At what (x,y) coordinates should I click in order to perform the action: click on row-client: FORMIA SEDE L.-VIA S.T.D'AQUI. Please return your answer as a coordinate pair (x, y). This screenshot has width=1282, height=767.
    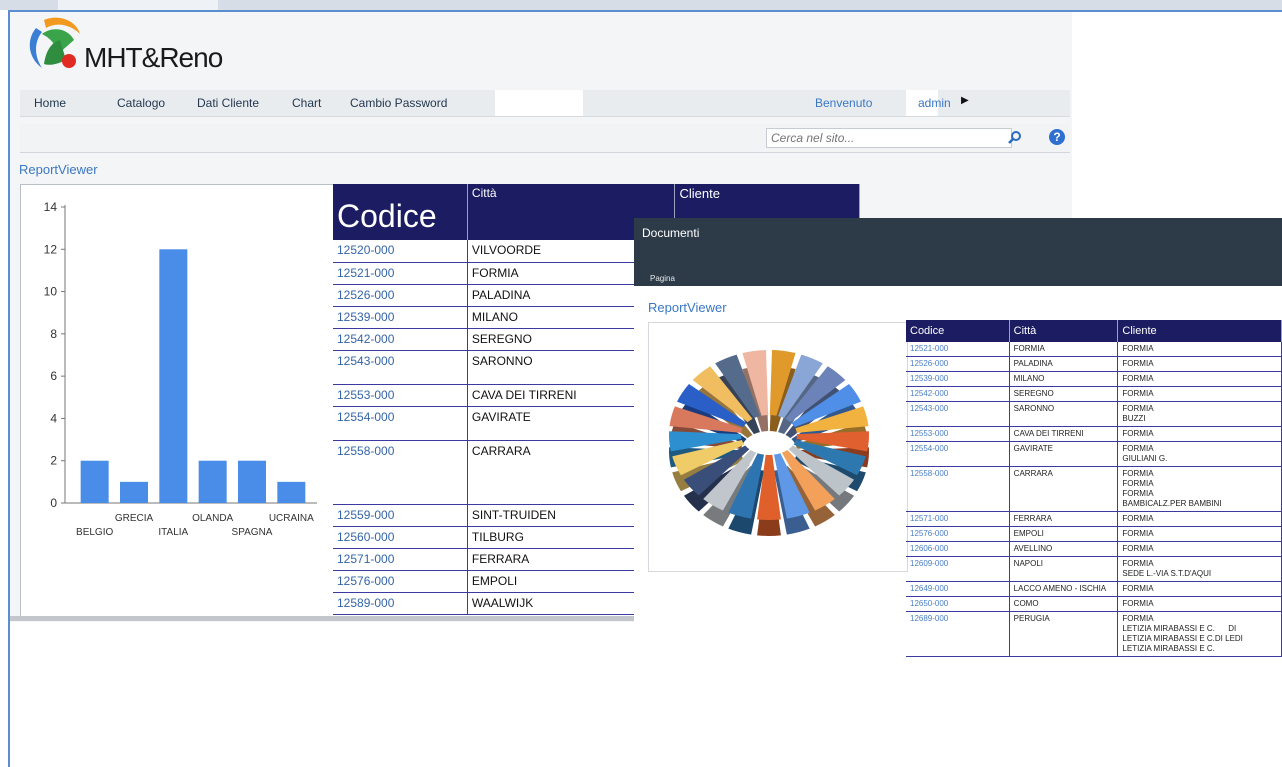
    Looking at the image, I should click on (1199, 569).